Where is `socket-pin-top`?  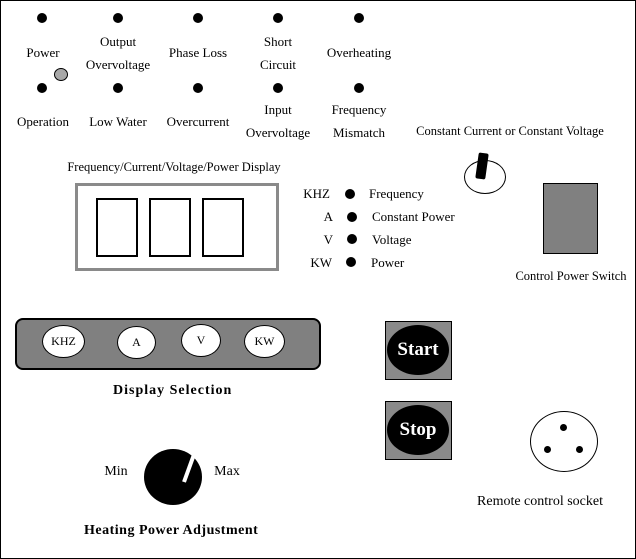 socket-pin-top is located at coordinates (563, 427).